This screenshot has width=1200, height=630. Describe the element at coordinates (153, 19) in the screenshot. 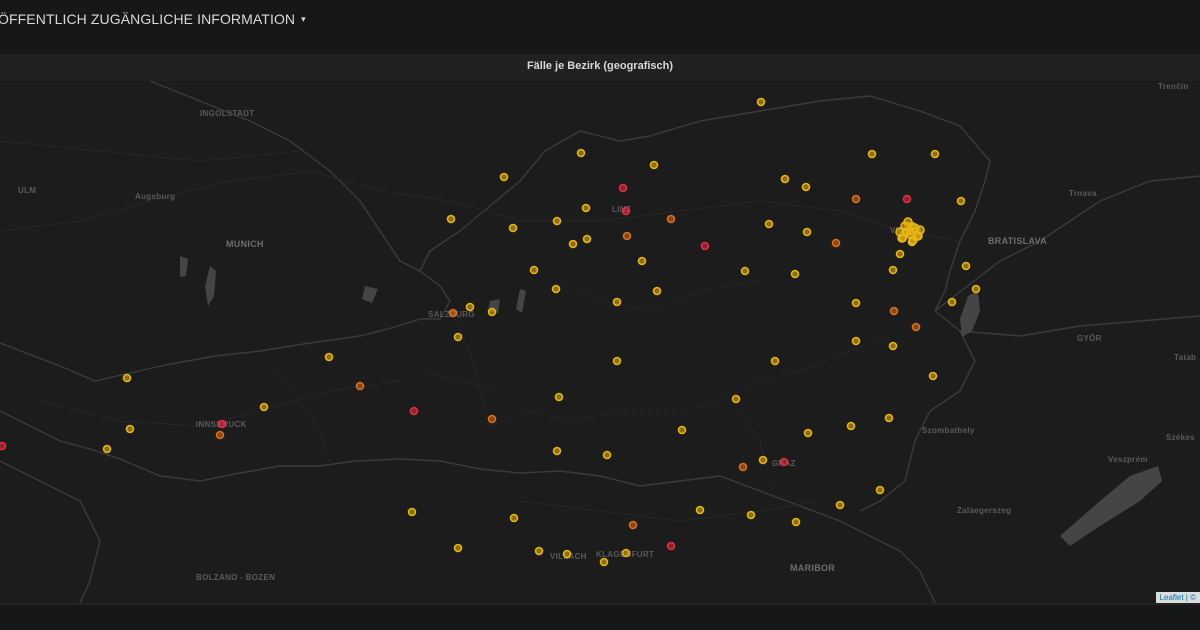

I see `dashboard-title-dropdown: ÖFFENTLICH ZUGÄNGLICHE INFORMATION ▾` at that location.